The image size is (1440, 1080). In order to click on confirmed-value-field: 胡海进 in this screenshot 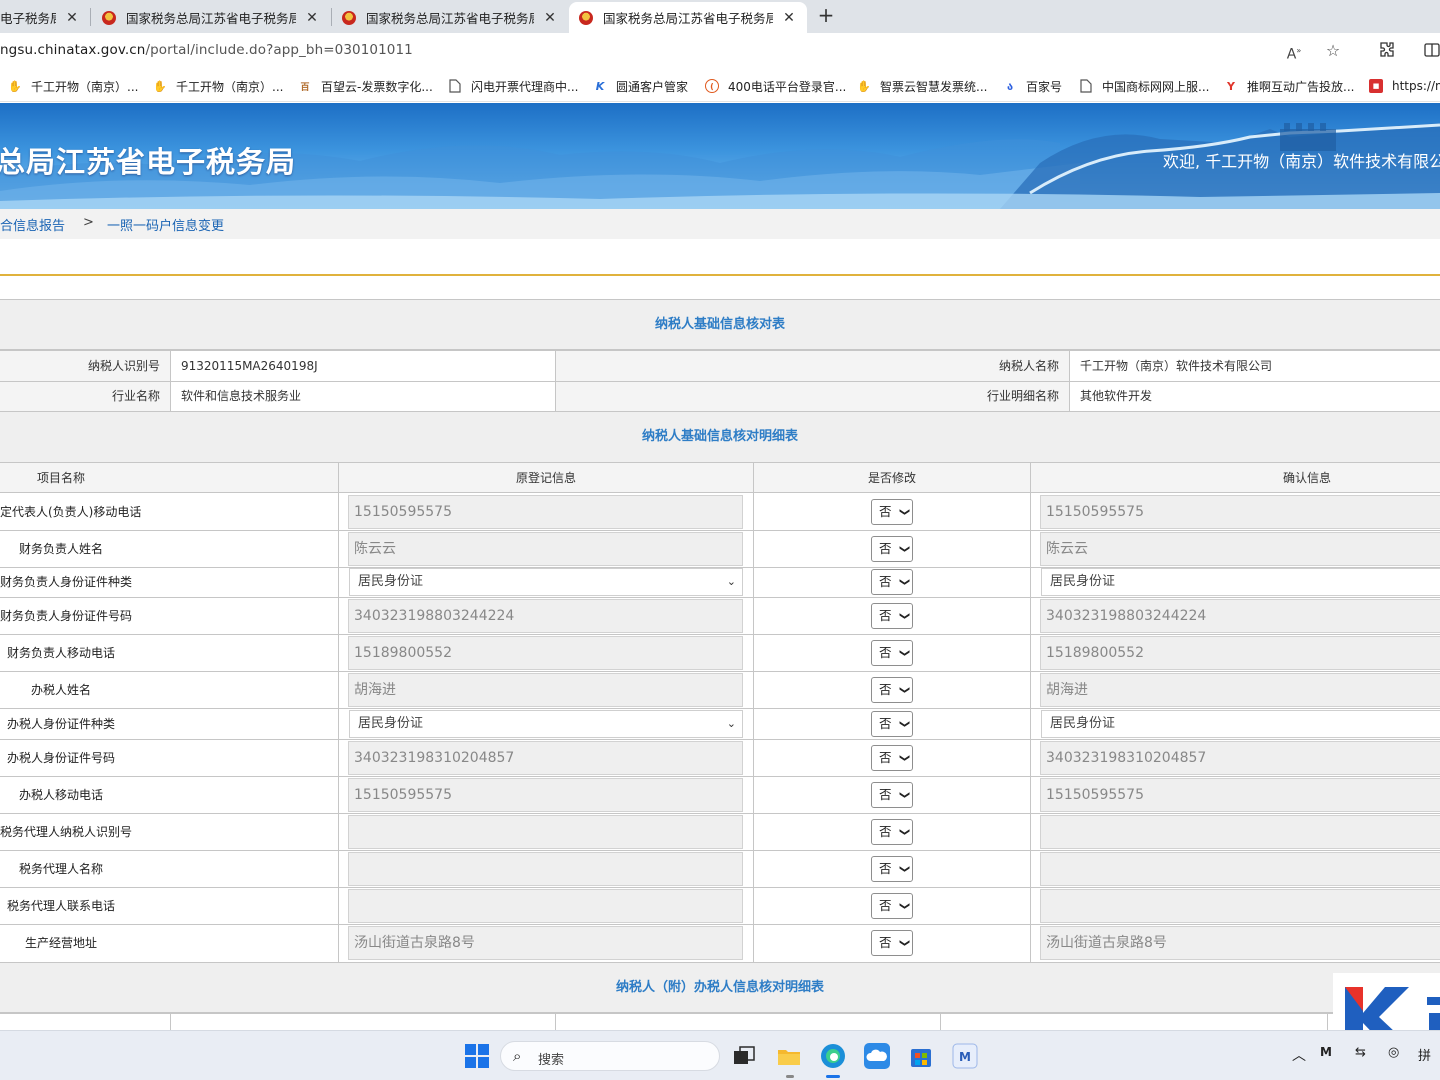, I will do `click(1240, 689)`.